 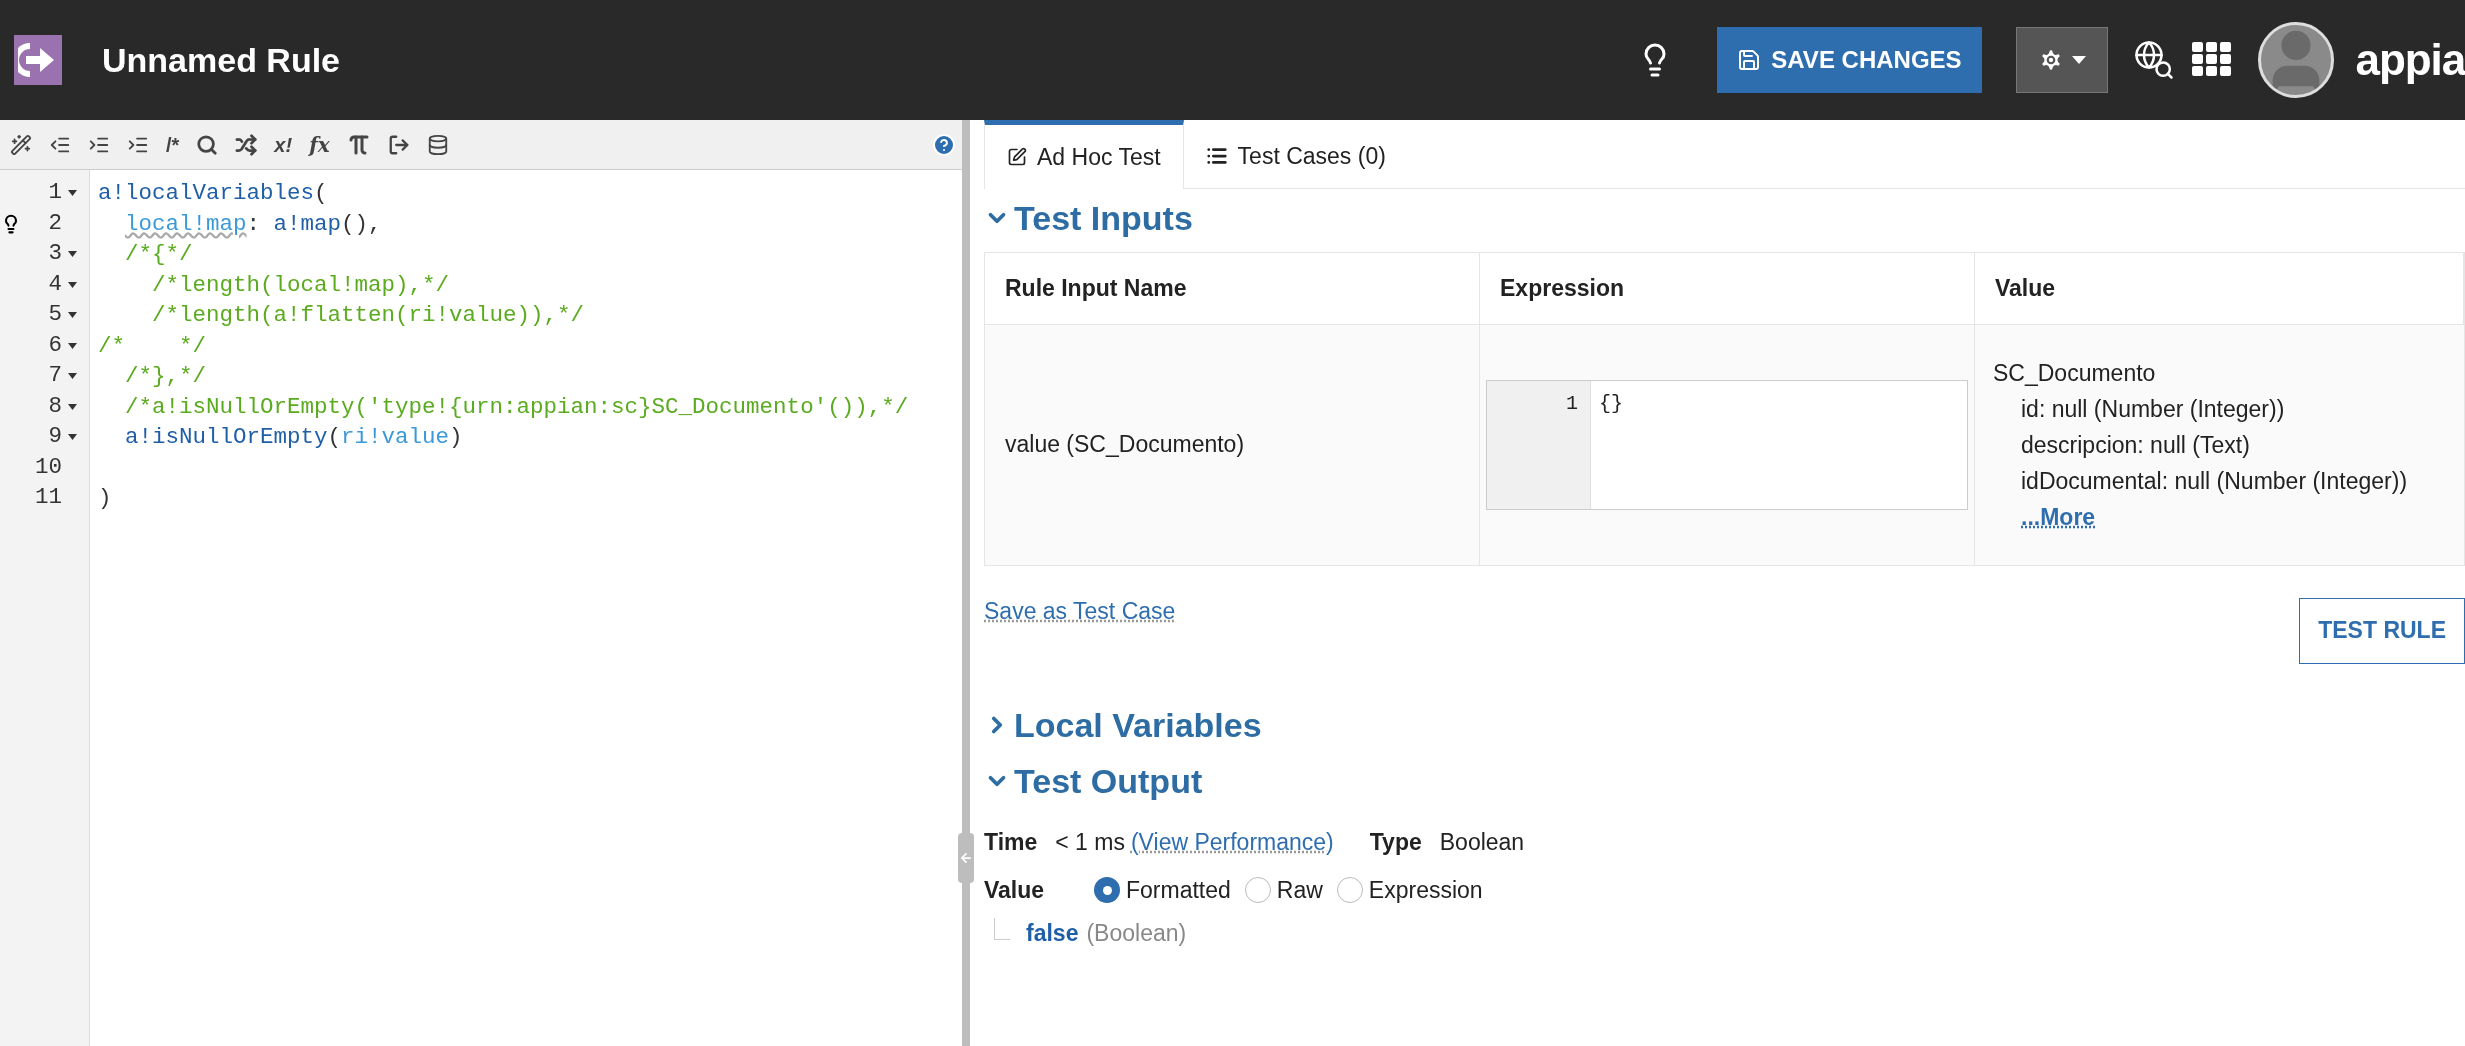 I want to click on code-token: local!map, so click(x=186, y=223).